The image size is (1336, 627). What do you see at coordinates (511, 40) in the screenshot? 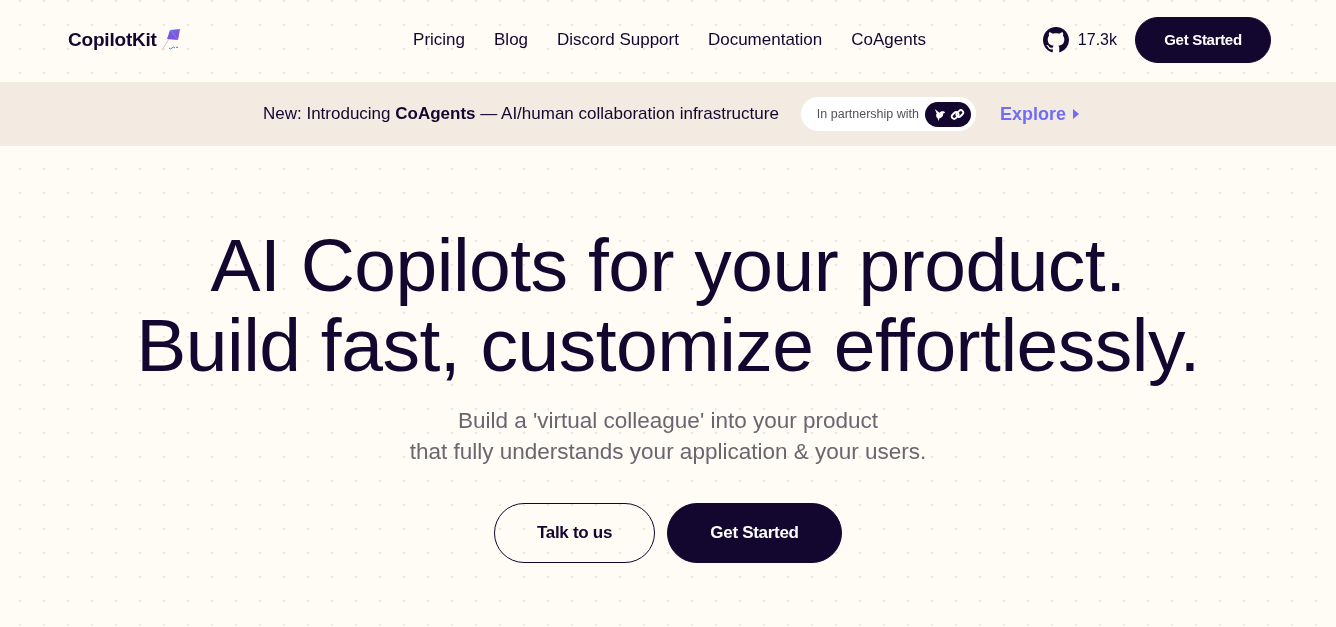
I see `nav-link: Blog` at bounding box center [511, 40].